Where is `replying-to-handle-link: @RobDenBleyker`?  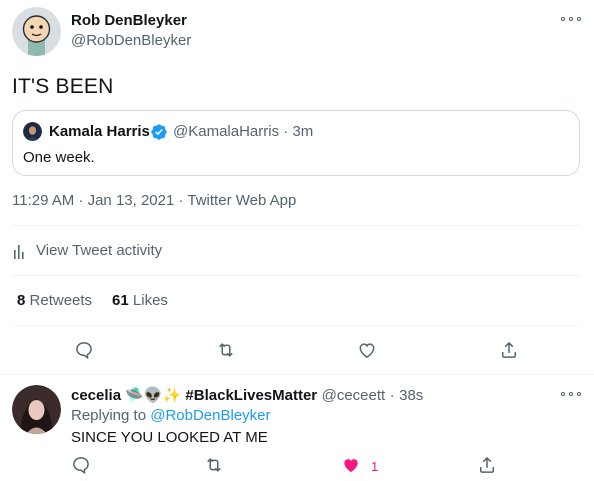
replying-to-handle-link: @RobDenBleyker is located at coordinates (210, 415).